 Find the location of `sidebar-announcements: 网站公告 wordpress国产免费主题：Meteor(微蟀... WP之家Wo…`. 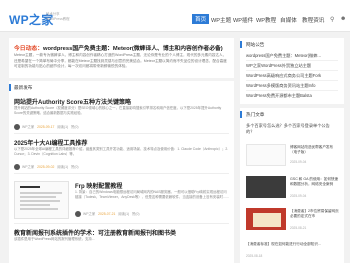

sidebar-announcements: 网站公告 wordpress国产免费主题：Meteor(微蟀... WP之家Wo… is located at coordinates (292, 71).